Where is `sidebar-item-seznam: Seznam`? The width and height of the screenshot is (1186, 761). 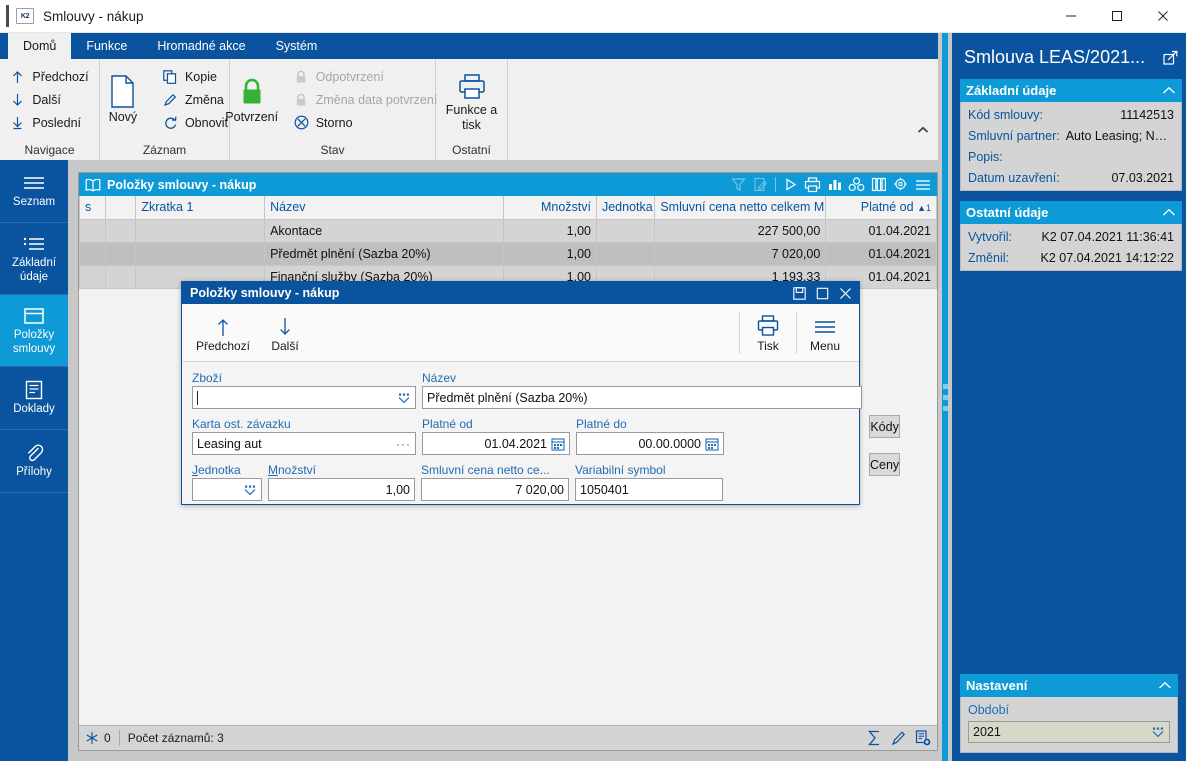 sidebar-item-seznam: Seznam is located at coordinates (34, 191).